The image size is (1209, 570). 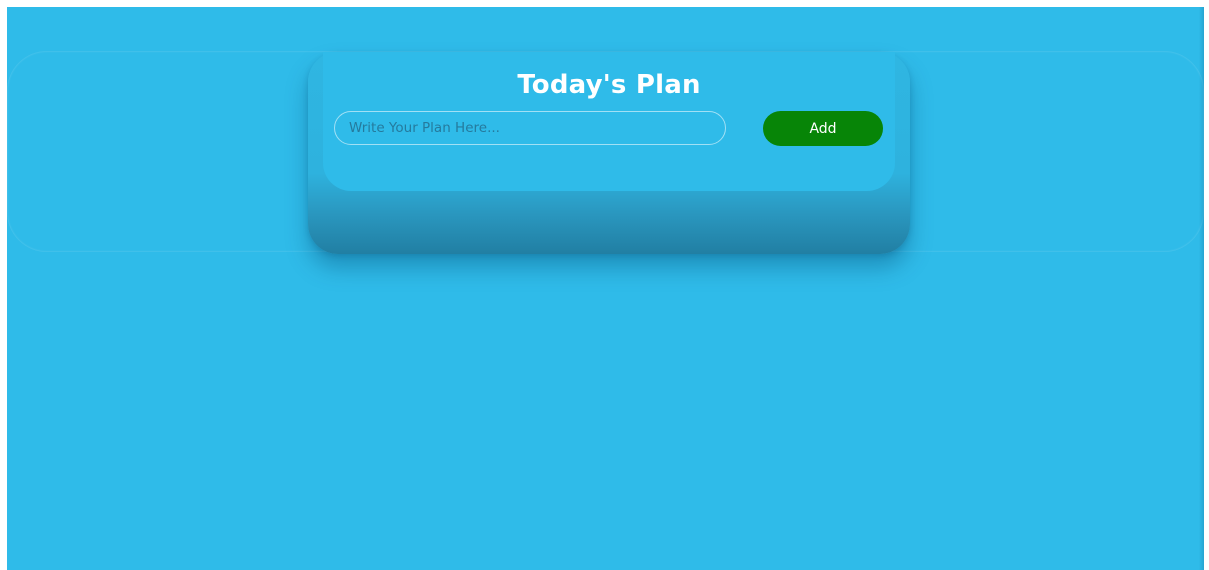 I want to click on scrollbar-edge, so click(x=1201, y=288).